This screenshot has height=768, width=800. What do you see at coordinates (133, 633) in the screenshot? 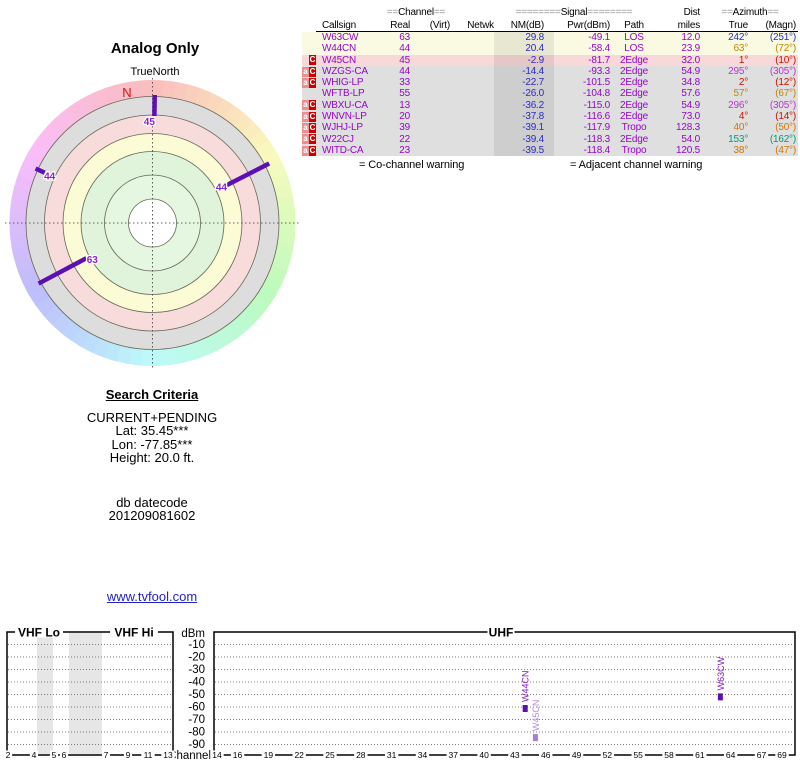
I see `vhf-hi-label: VHF Hi` at bounding box center [133, 633].